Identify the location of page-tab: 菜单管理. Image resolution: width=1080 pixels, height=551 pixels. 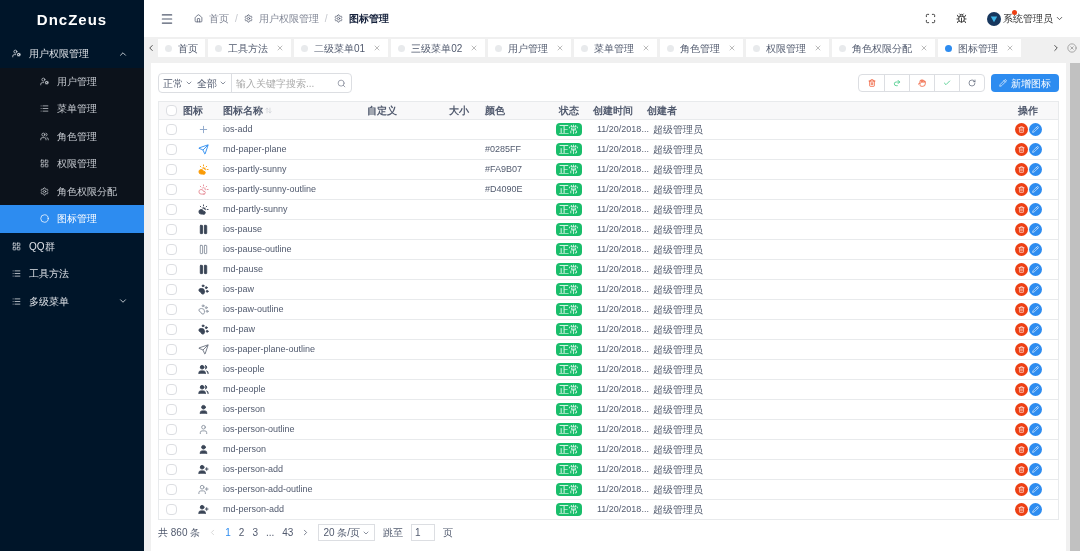
(616, 48).